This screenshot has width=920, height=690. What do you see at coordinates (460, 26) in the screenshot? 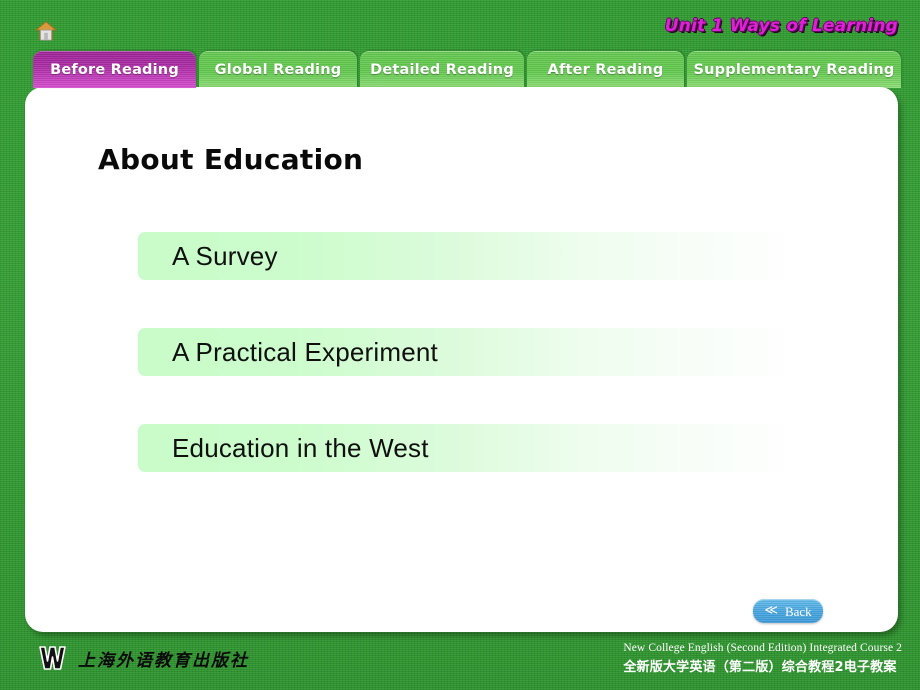
I see `top-header-band: Unit 1 Ways of Learning` at bounding box center [460, 26].